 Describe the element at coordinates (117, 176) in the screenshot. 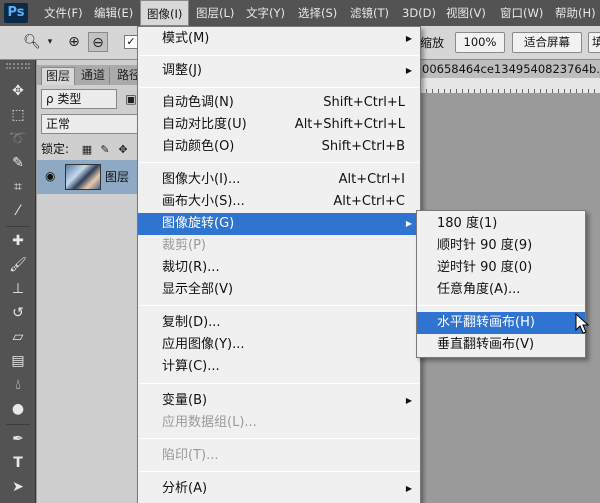

I see `layer-name: 图层` at that location.